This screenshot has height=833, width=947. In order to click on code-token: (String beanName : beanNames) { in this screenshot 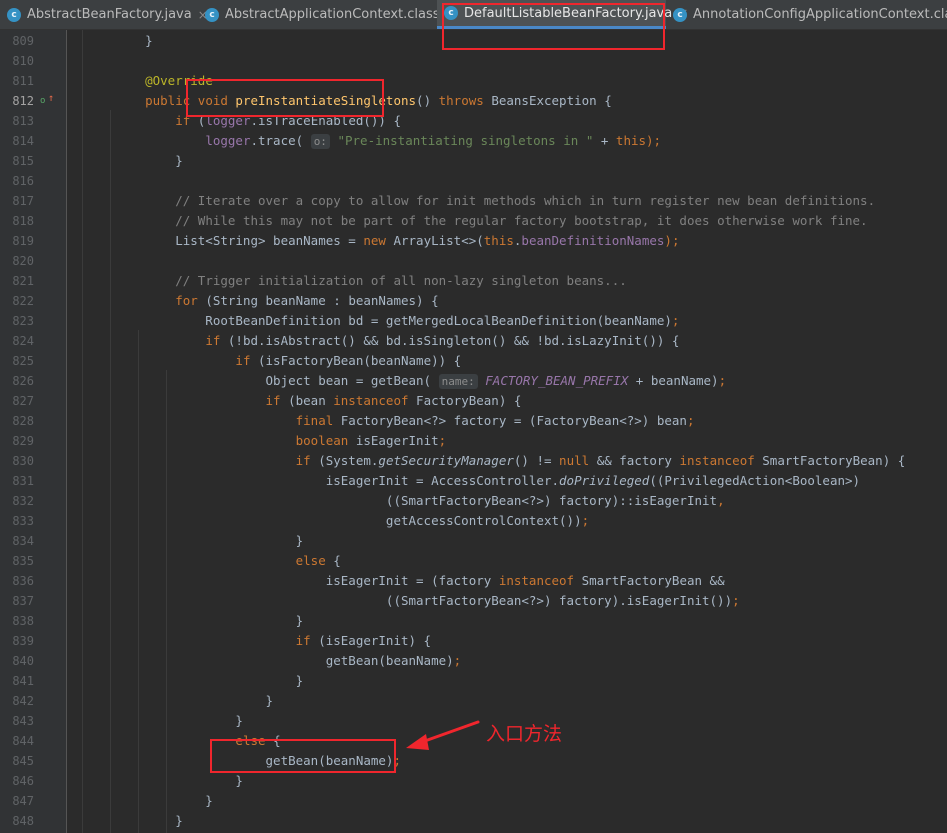, I will do `click(322, 300)`.